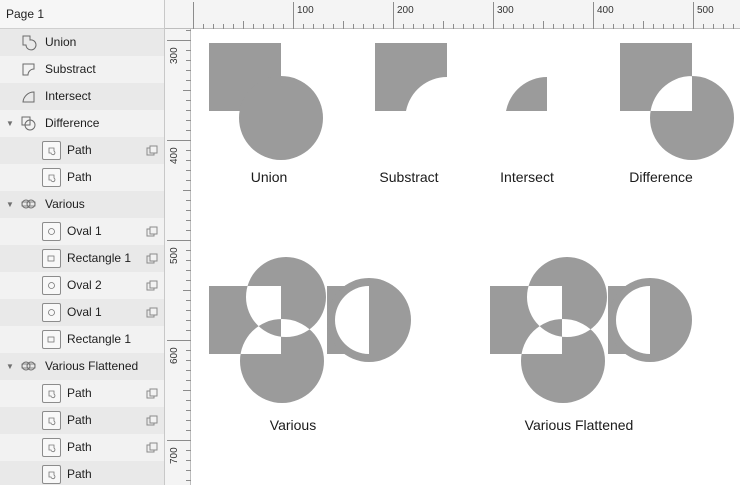  What do you see at coordinates (266, 101) in the screenshot?
I see `union-shape` at bounding box center [266, 101].